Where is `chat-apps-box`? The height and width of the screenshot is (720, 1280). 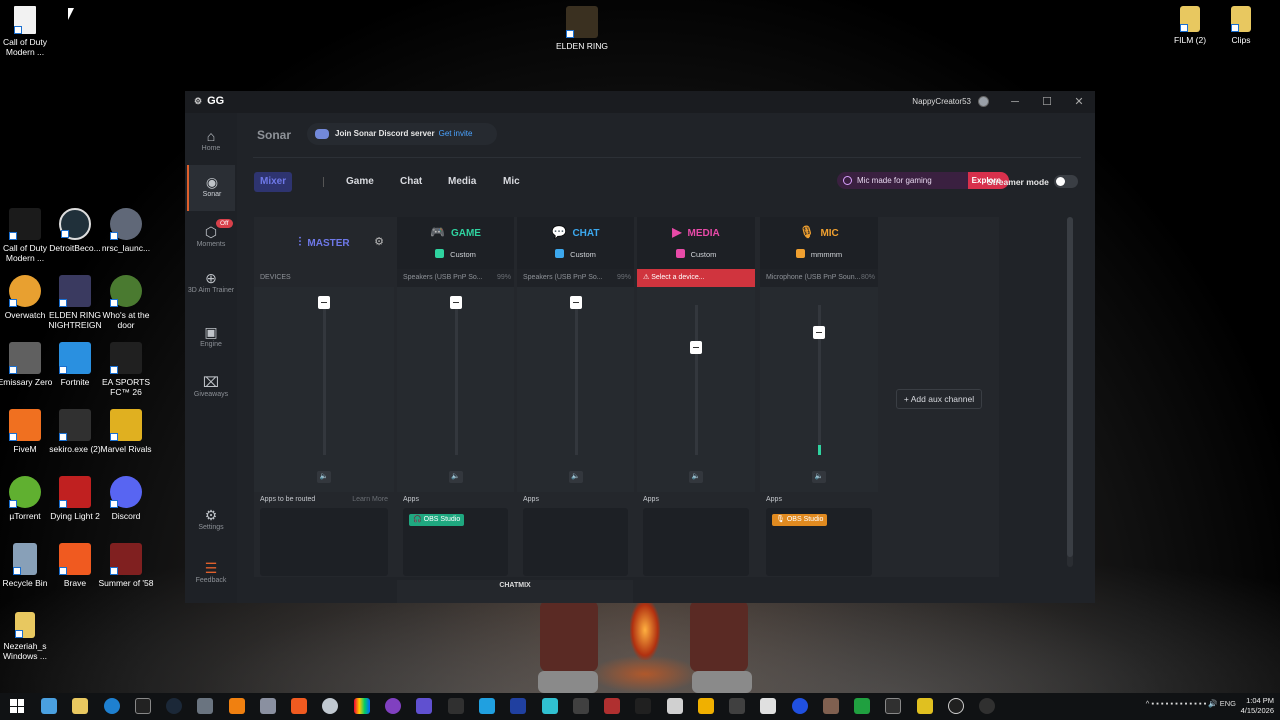 chat-apps-box is located at coordinates (575, 542).